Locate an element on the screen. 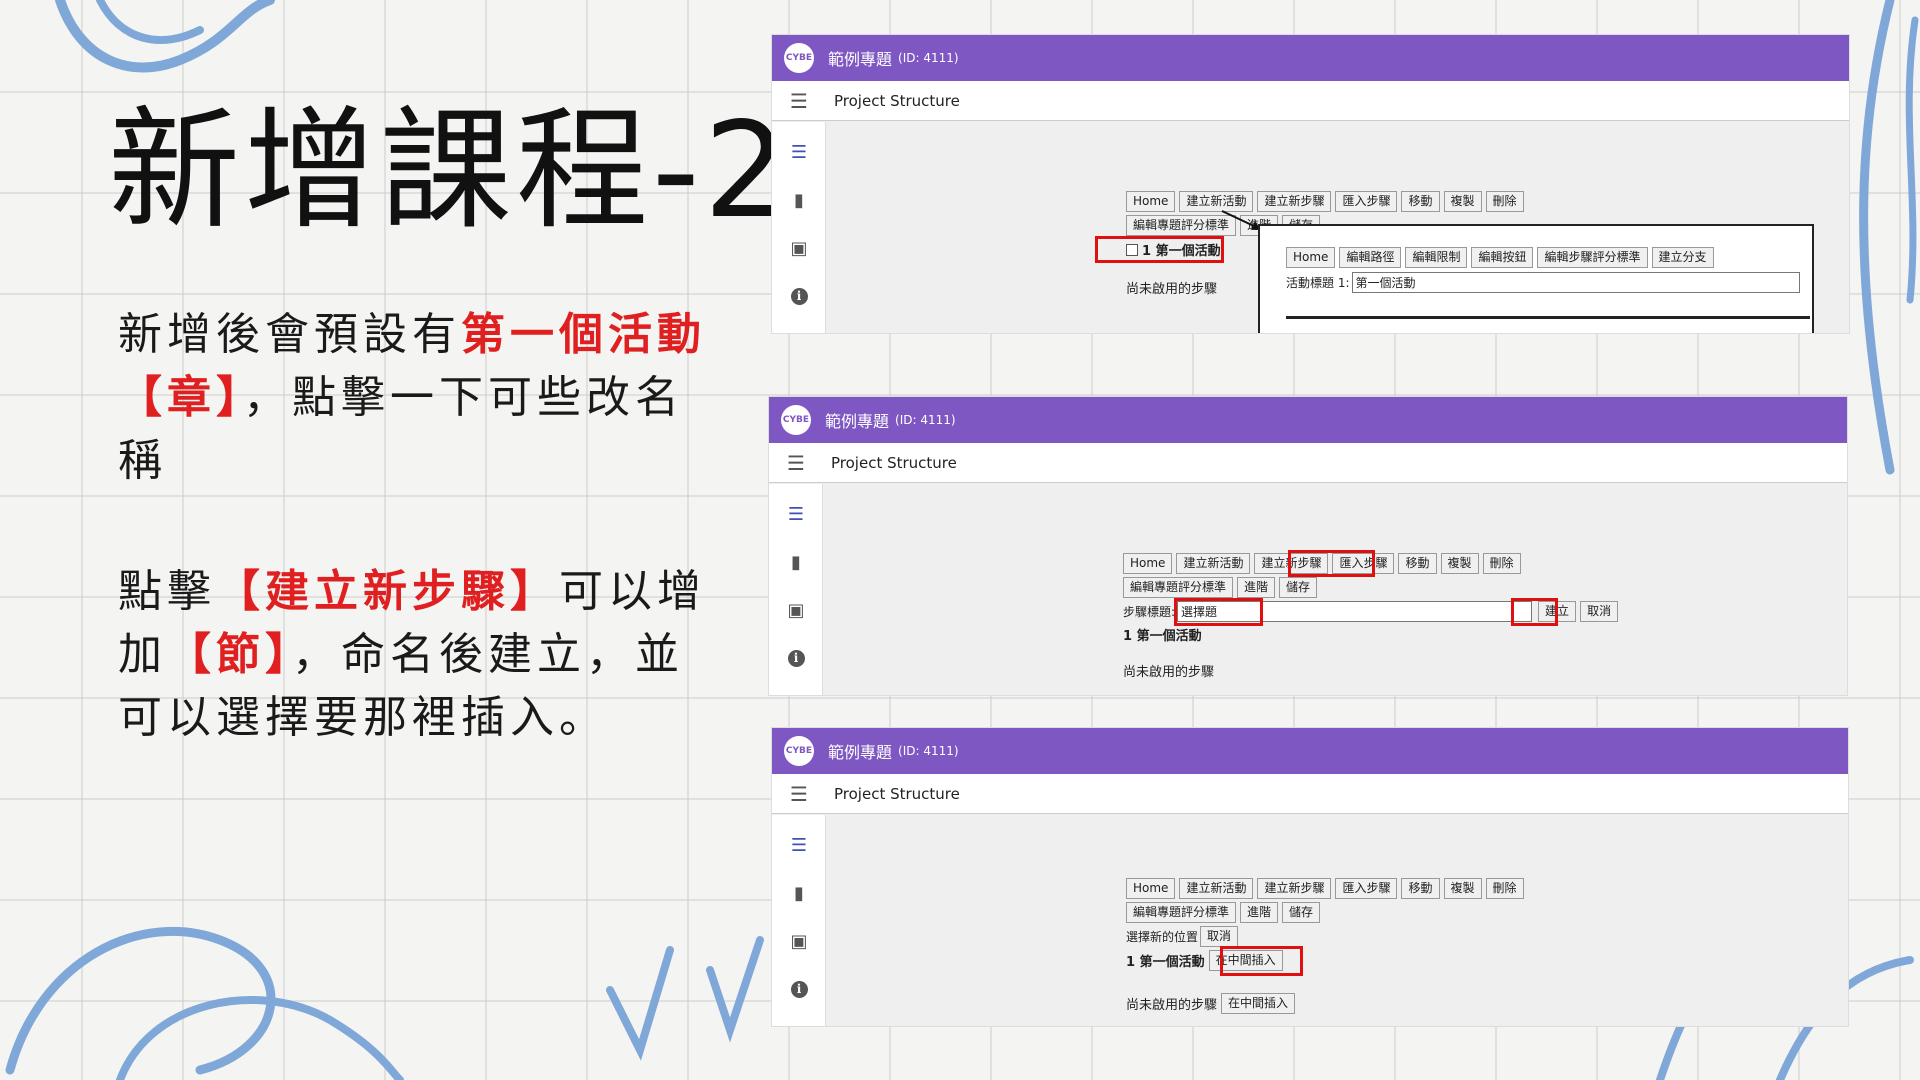 This screenshot has height=1080, width=1920. paragraph-new-step: 點擊【建立新步驟】可以增加【節】，命名後建立，並可以選擇要那裡插入。 is located at coordinates (423, 654).